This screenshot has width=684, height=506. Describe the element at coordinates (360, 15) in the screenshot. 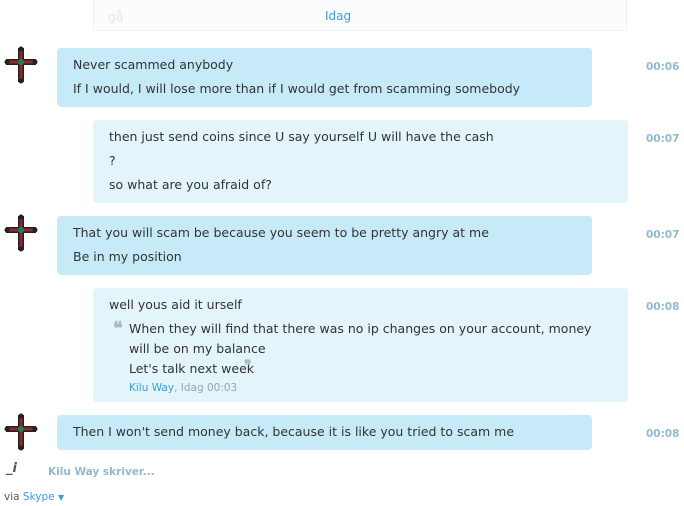

I see `previous-message-card` at that location.